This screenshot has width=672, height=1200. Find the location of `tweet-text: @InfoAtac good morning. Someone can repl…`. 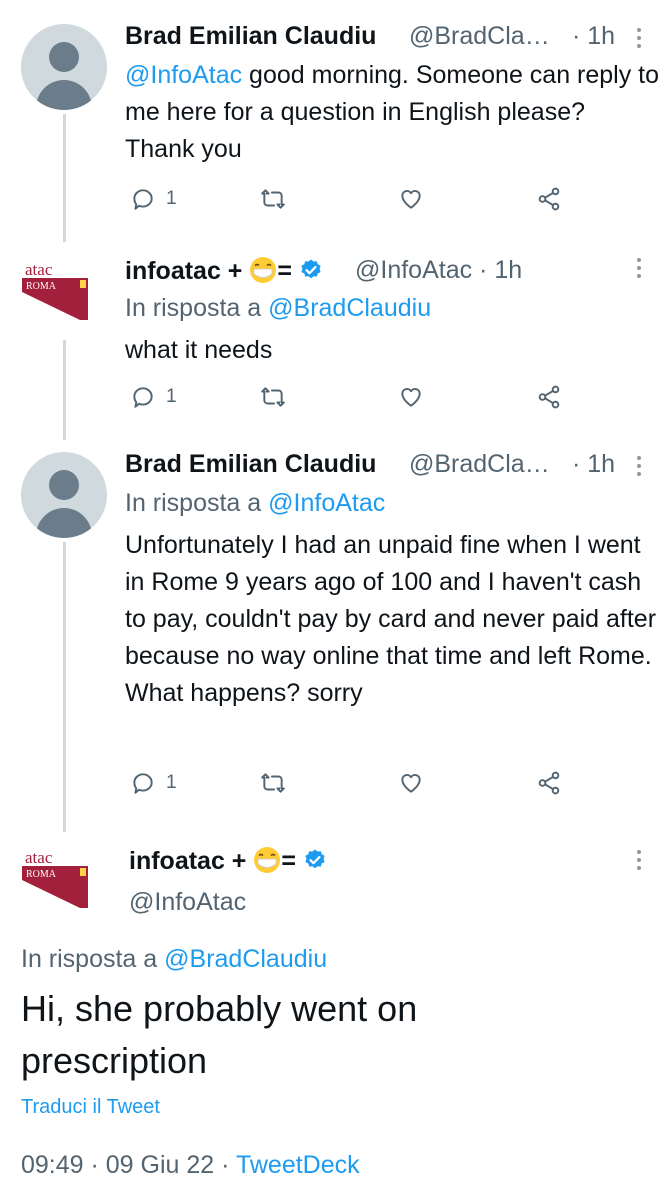

tweet-text: @InfoAtac good morning. Someone can repl… is located at coordinates (392, 112).